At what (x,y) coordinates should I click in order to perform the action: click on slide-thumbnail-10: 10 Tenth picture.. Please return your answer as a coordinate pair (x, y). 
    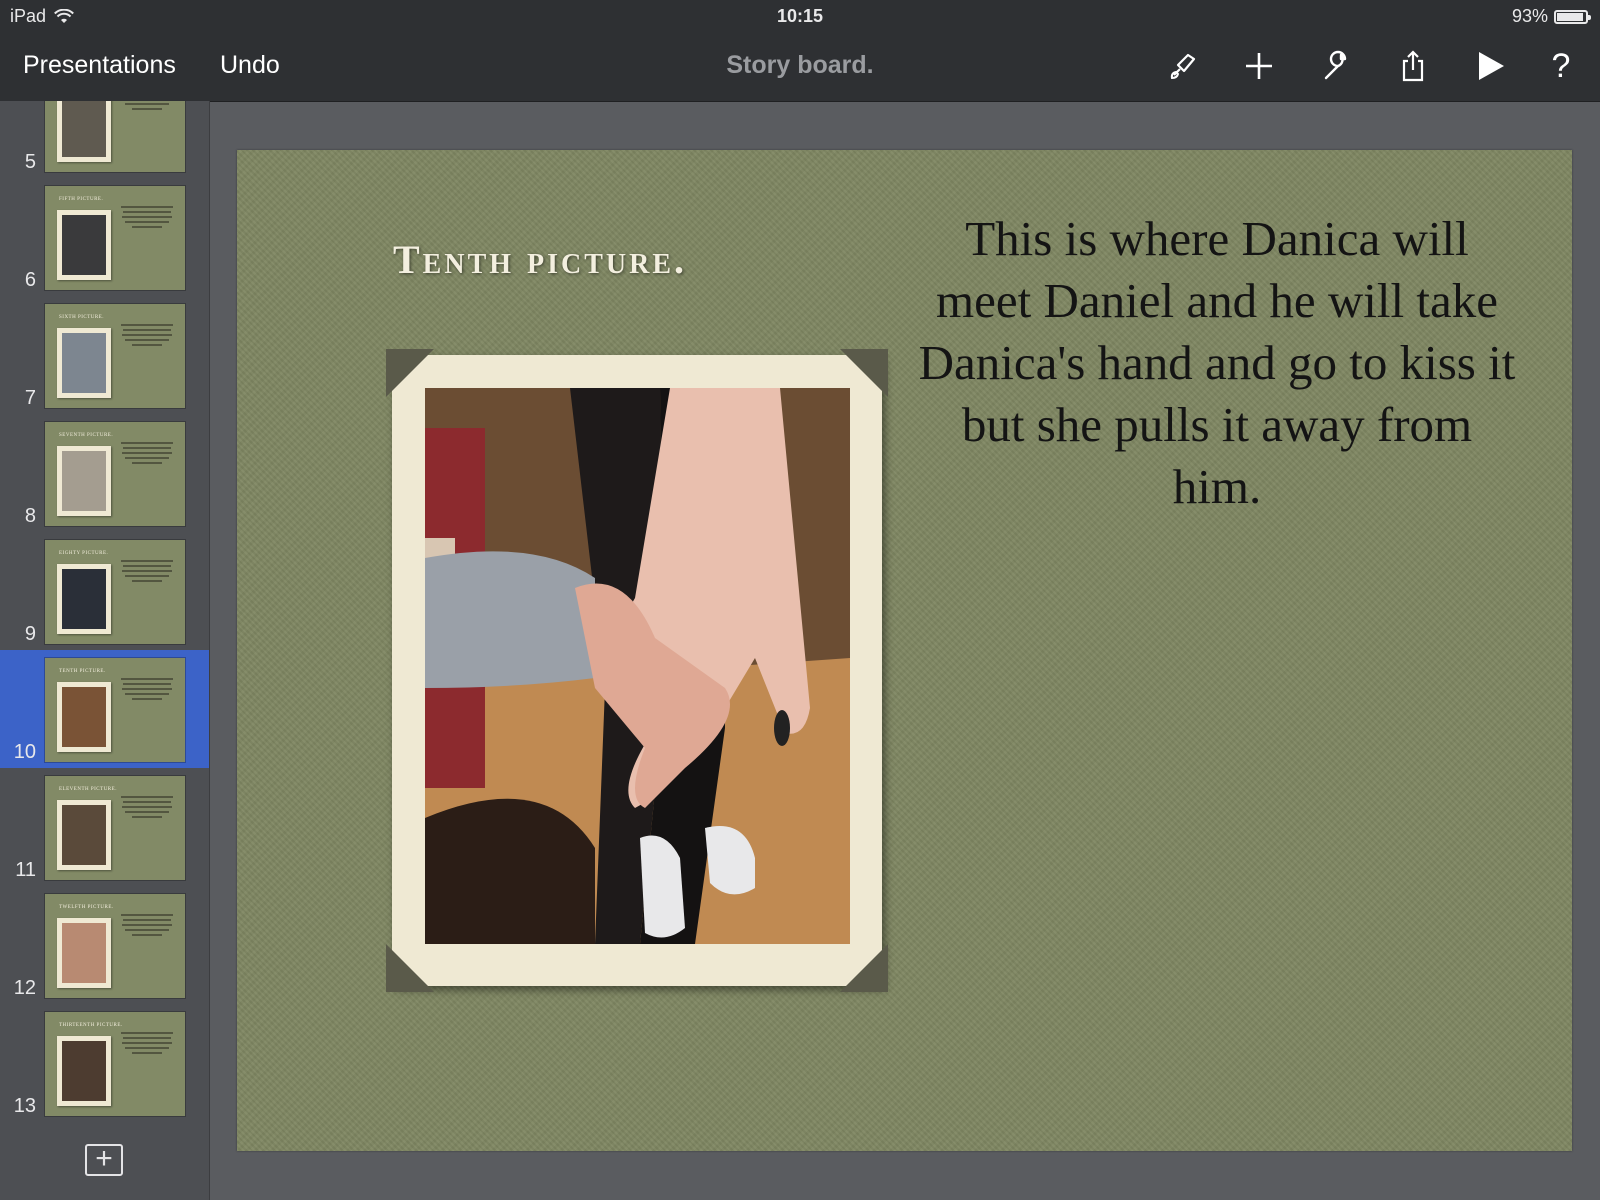
    Looking at the image, I should click on (104, 709).